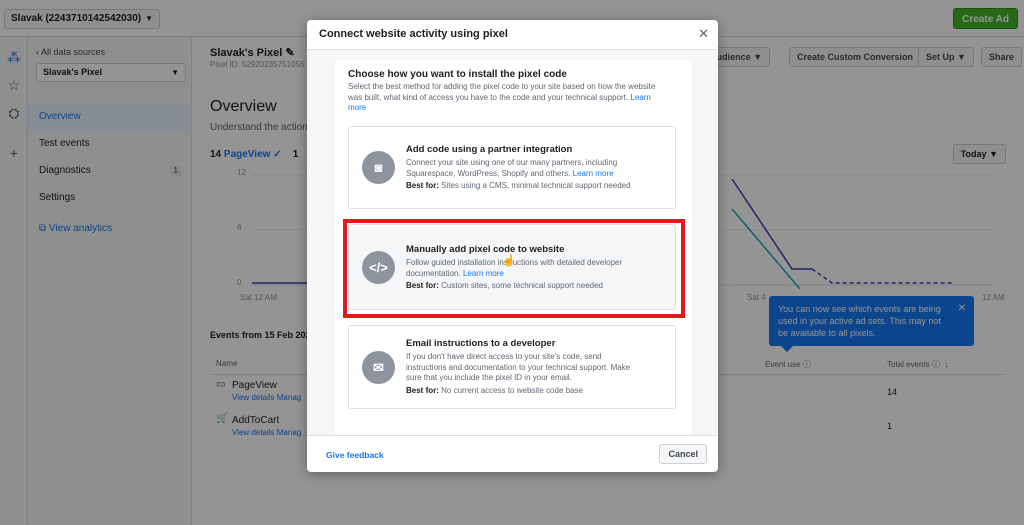  Describe the element at coordinates (378, 167) in the screenshot. I see `shopping-bag-icon: ◙` at that location.